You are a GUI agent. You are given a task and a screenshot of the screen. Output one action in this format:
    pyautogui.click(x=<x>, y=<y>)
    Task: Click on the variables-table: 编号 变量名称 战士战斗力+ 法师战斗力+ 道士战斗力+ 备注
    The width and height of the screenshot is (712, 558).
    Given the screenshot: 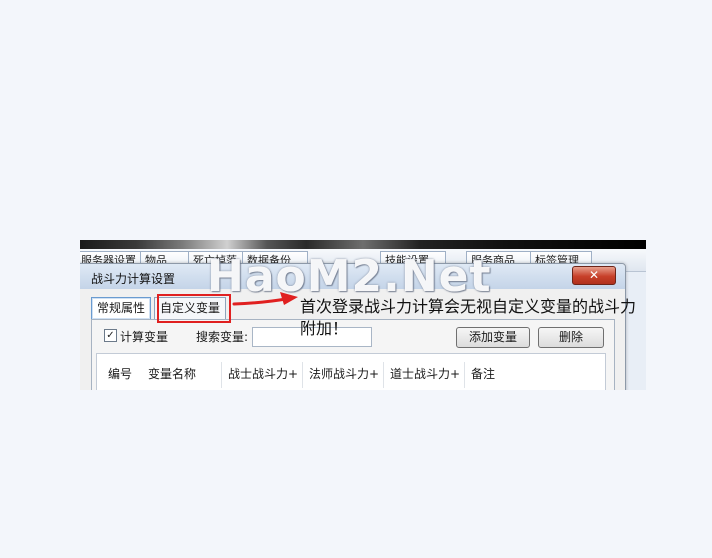 What is the action you would take?
    pyautogui.click(x=351, y=371)
    